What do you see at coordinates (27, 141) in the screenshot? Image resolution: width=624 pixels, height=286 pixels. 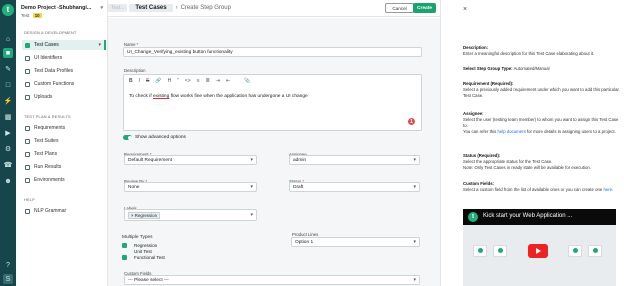 I see `test-suites-icon` at bounding box center [27, 141].